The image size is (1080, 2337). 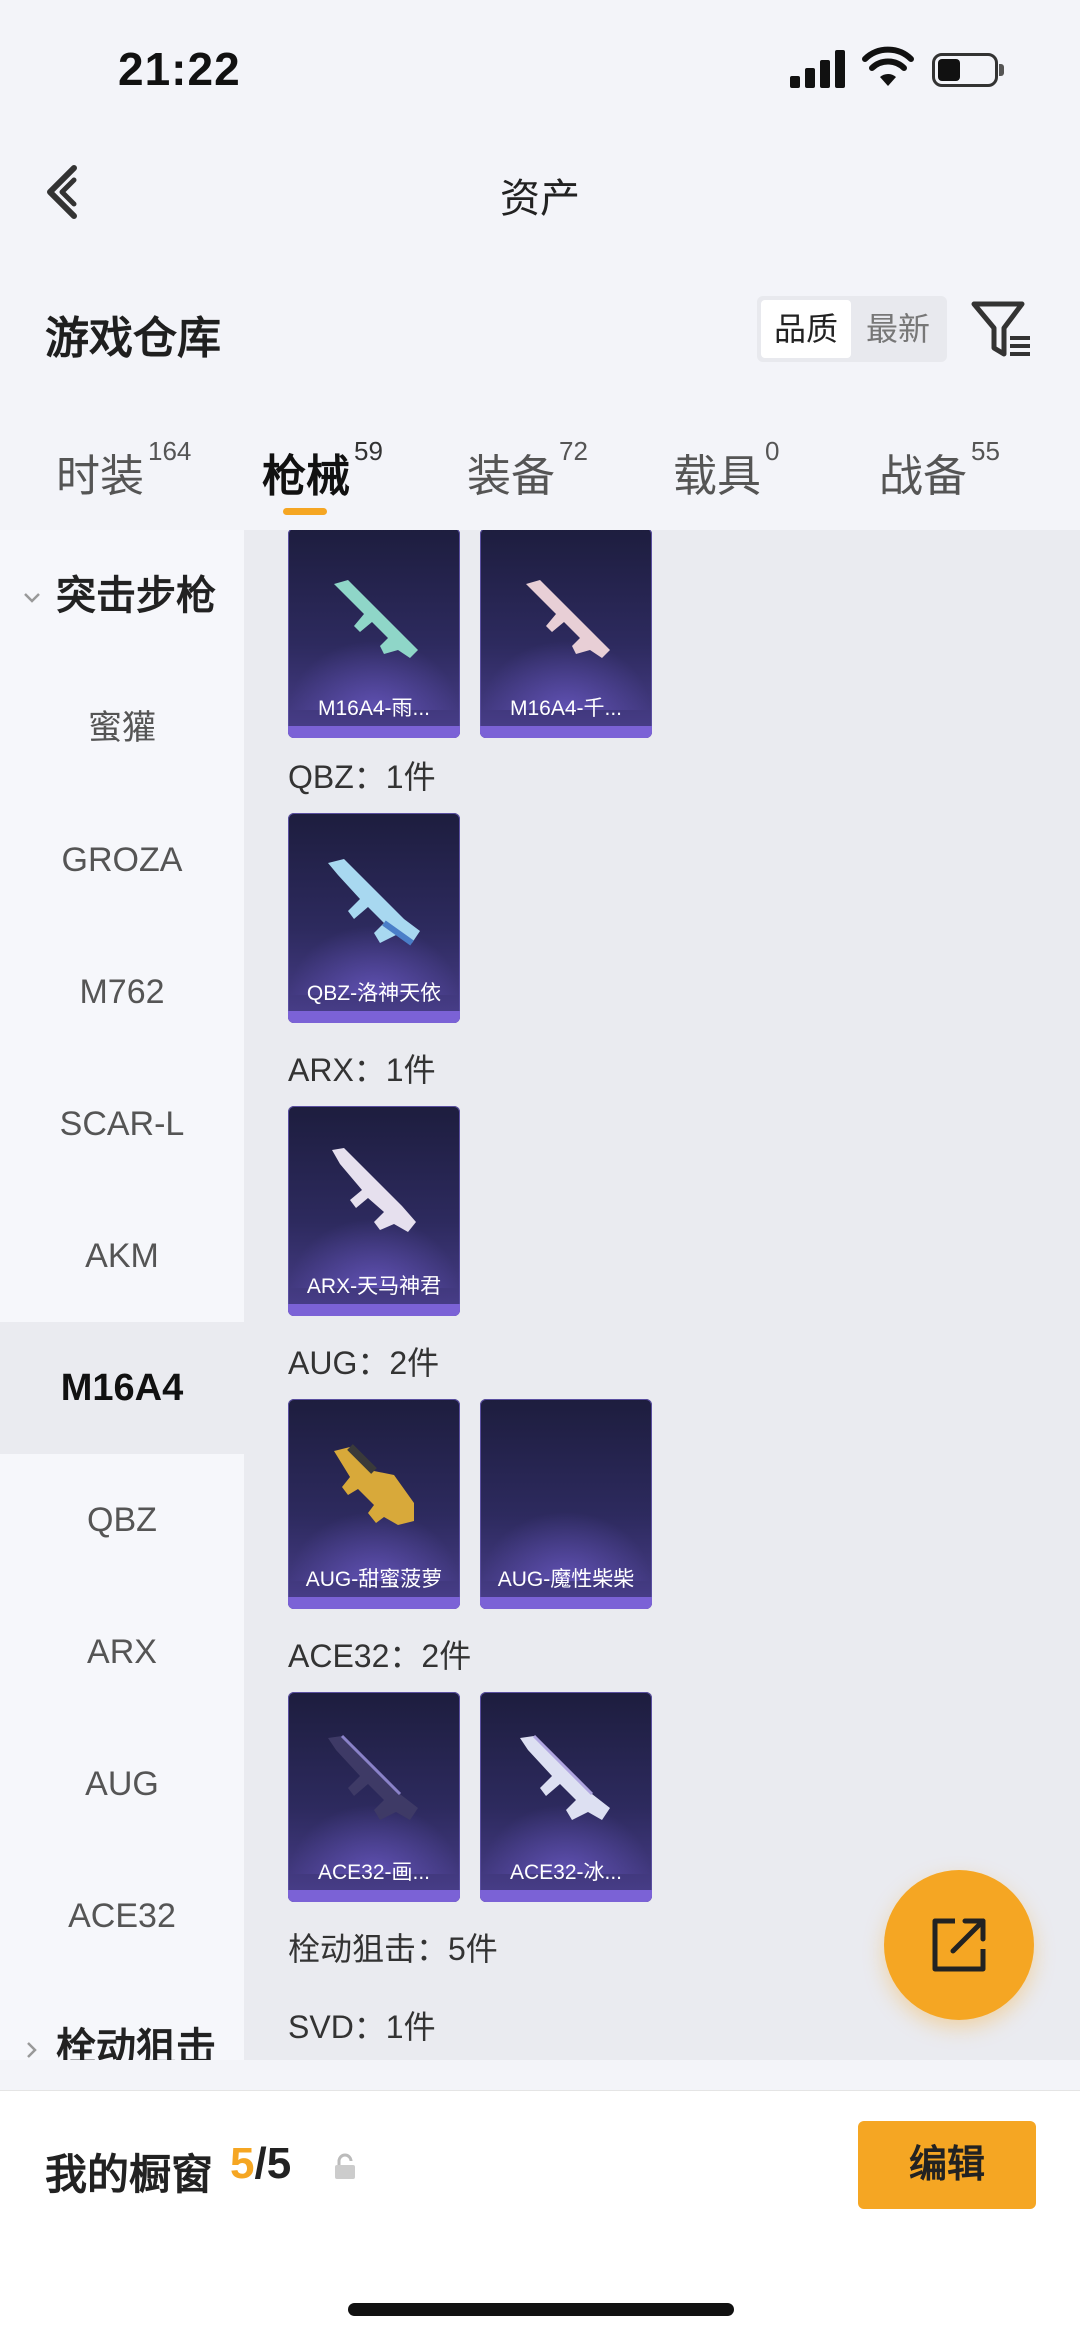 What do you see at coordinates (566, 1504) in the screenshot?
I see `skin-card: AUG-魔性柴柴` at bounding box center [566, 1504].